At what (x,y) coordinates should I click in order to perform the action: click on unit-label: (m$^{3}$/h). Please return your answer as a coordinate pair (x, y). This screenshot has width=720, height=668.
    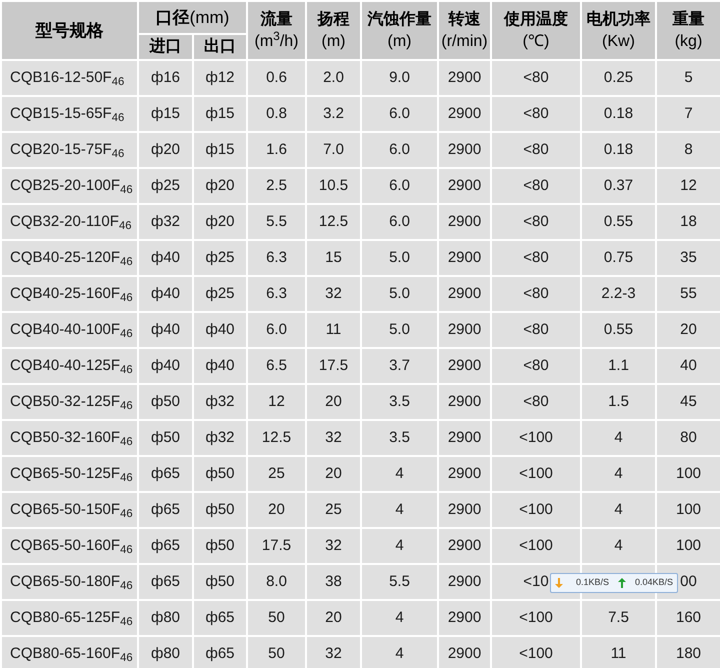
    Looking at the image, I should click on (276, 41).